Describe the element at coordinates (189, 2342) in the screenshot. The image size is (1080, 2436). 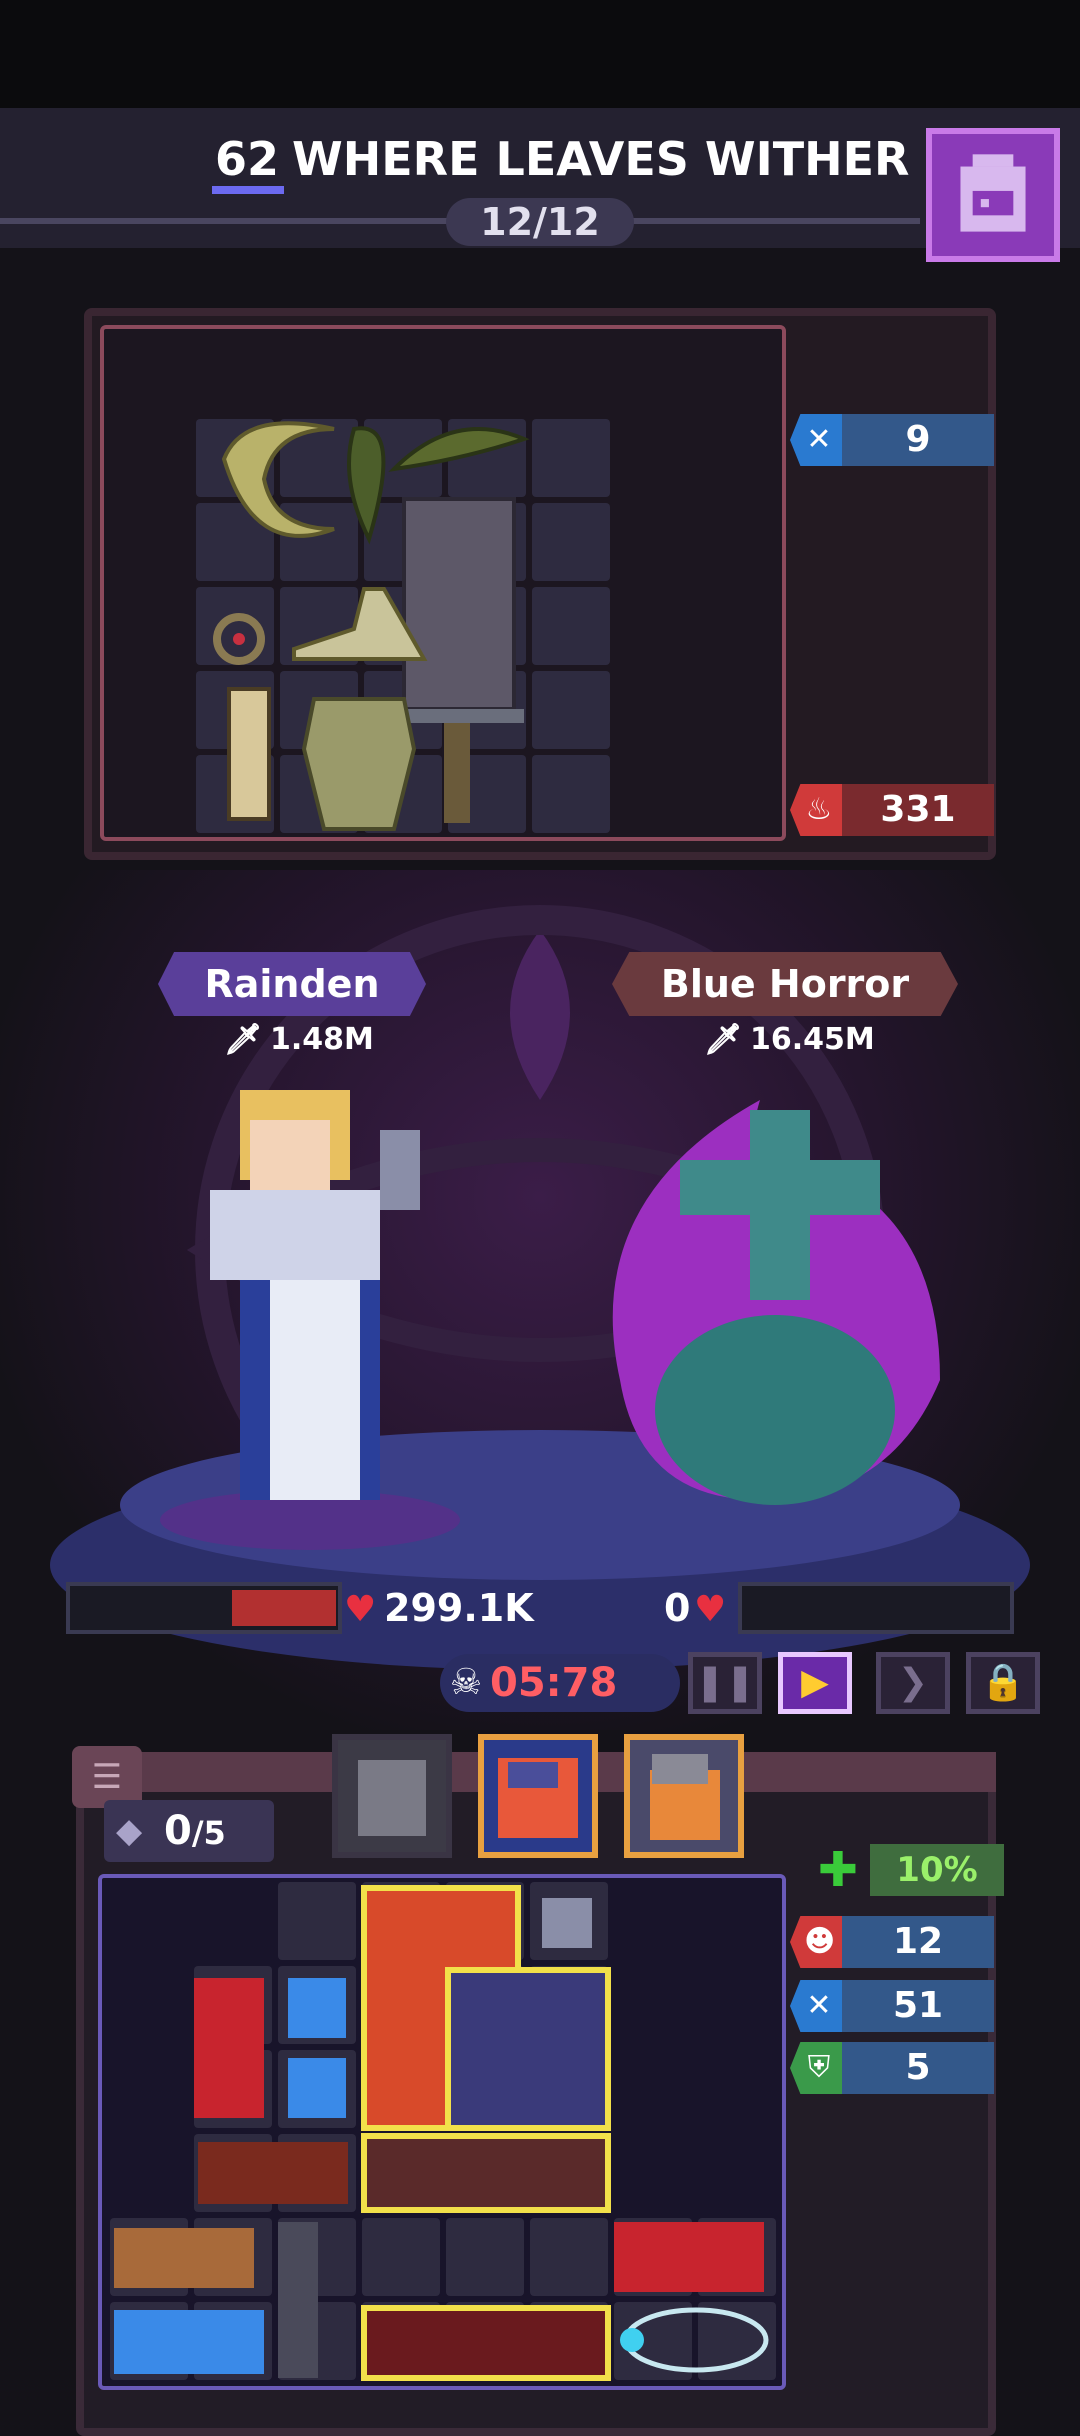
I see `blue-flame-item` at that location.